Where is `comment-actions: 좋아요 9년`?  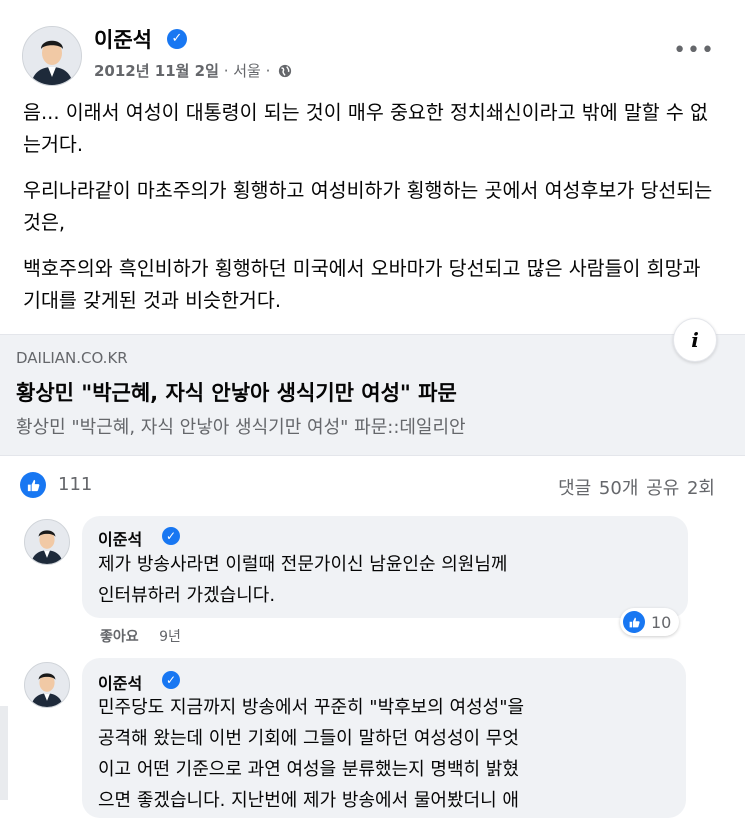
comment-actions: 좋아요 9년 is located at coordinates (140, 636).